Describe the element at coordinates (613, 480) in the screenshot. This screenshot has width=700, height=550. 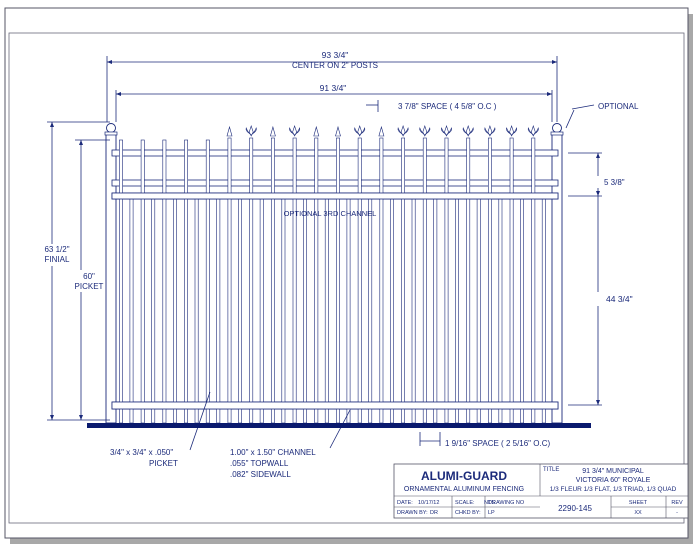
I see `title-line2: VICTORIA 60" ROYALE` at that location.